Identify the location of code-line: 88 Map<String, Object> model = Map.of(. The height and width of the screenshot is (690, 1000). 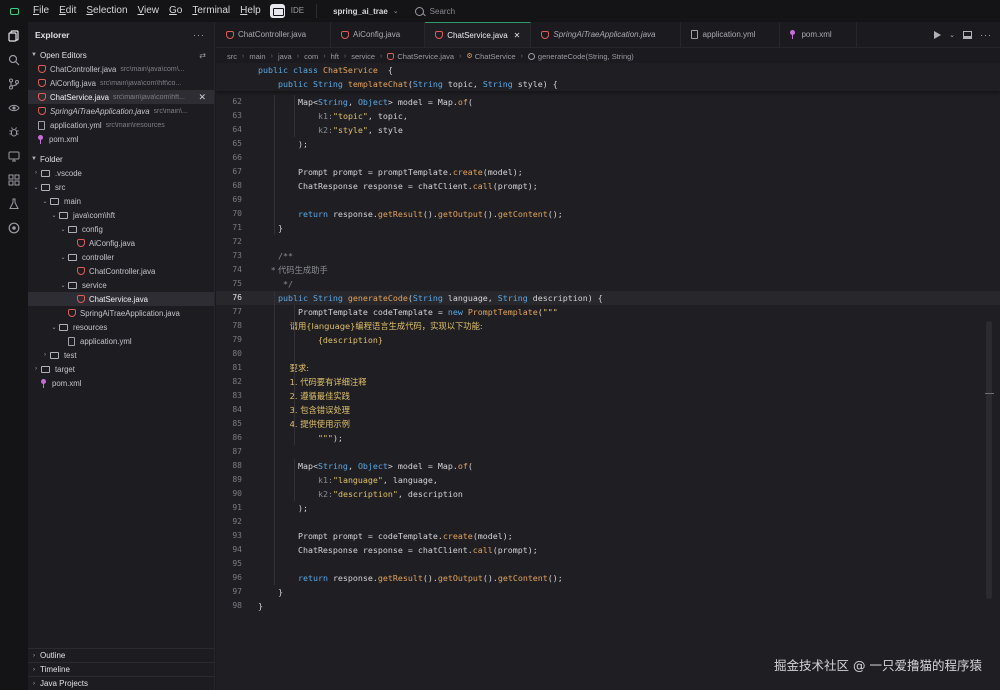
(608, 466).